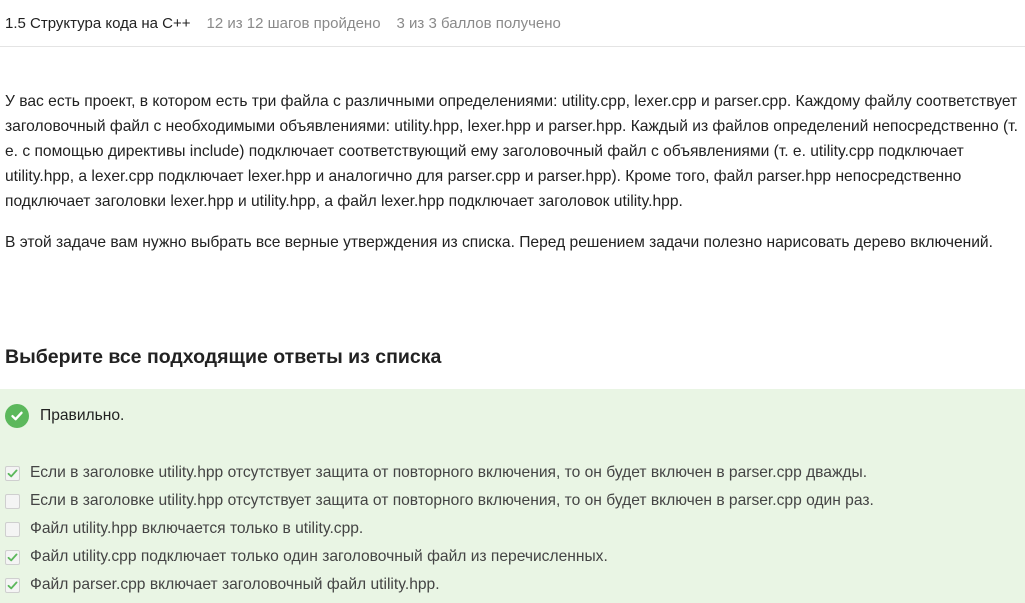 Image resolution: width=1025 pixels, height=603 pixels. I want to click on status-text: Правильно., so click(82, 415).